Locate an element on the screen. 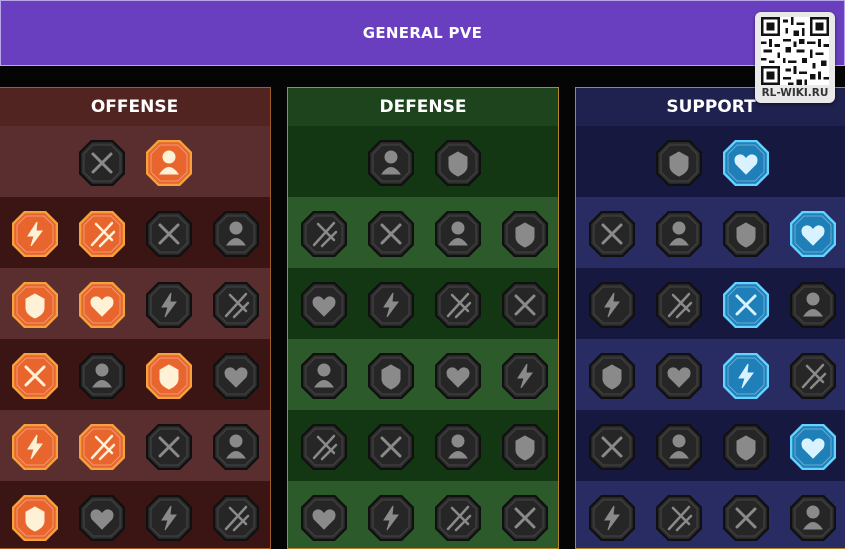  fast-boot-icon is located at coordinates (679, 447).